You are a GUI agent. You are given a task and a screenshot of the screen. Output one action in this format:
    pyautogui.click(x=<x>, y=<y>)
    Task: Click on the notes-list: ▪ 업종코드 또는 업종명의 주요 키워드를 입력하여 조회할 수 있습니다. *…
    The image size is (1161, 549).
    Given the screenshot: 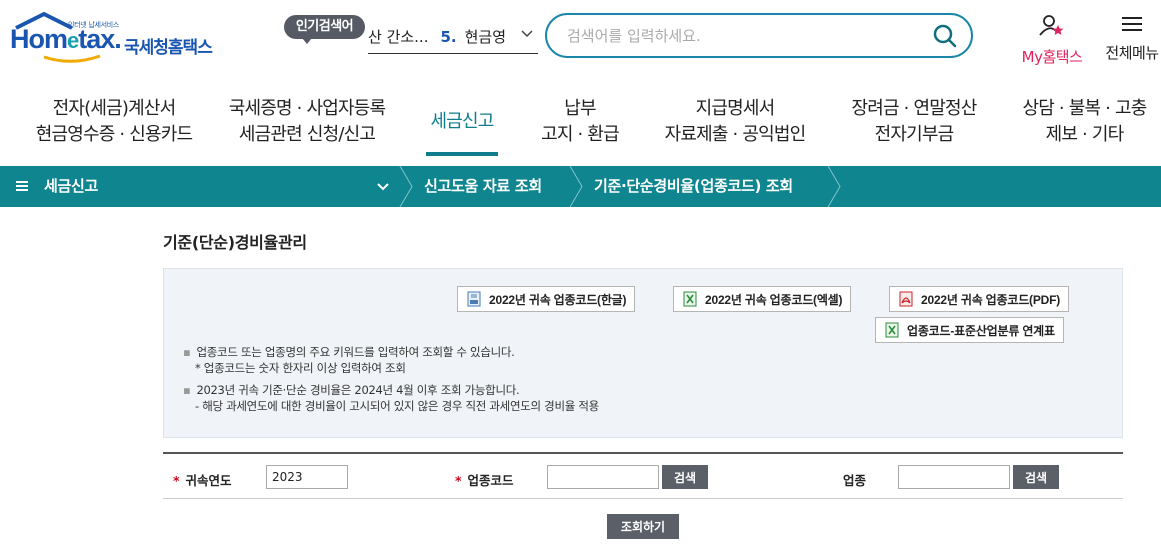 What is the action you would take?
    pyautogui.click(x=391, y=379)
    